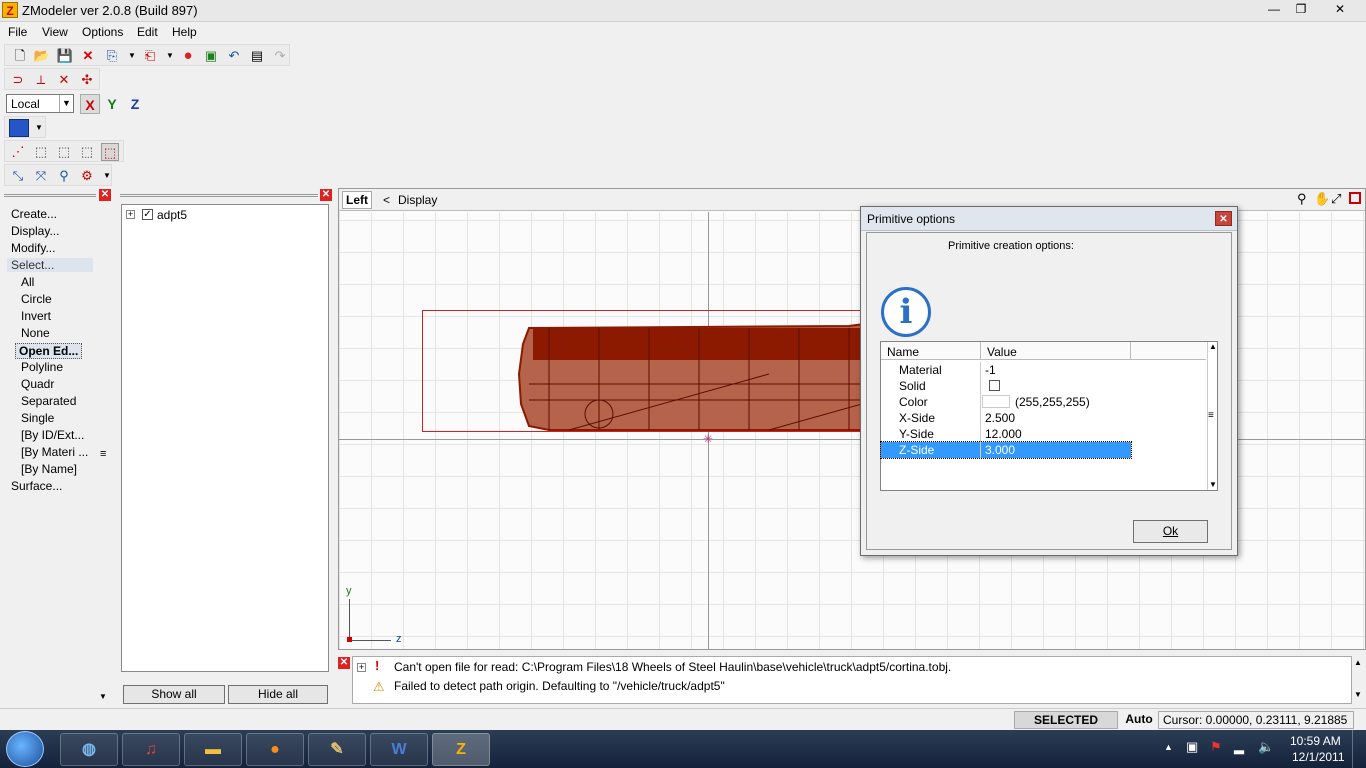 The width and height of the screenshot is (1366, 768). What do you see at coordinates (1355, 198) in the screenshot?
I see `maximize-viewport-icon` at bounding box center [1355, 198].